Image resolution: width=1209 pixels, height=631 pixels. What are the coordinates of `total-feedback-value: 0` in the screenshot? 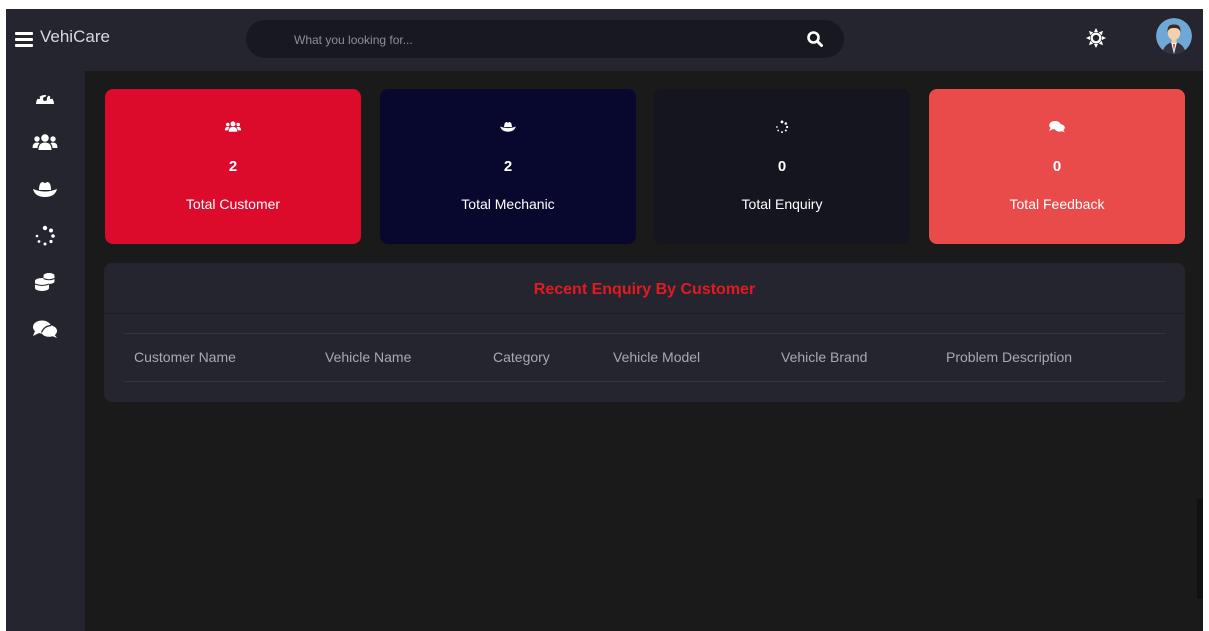 It's located at (1057, 166).